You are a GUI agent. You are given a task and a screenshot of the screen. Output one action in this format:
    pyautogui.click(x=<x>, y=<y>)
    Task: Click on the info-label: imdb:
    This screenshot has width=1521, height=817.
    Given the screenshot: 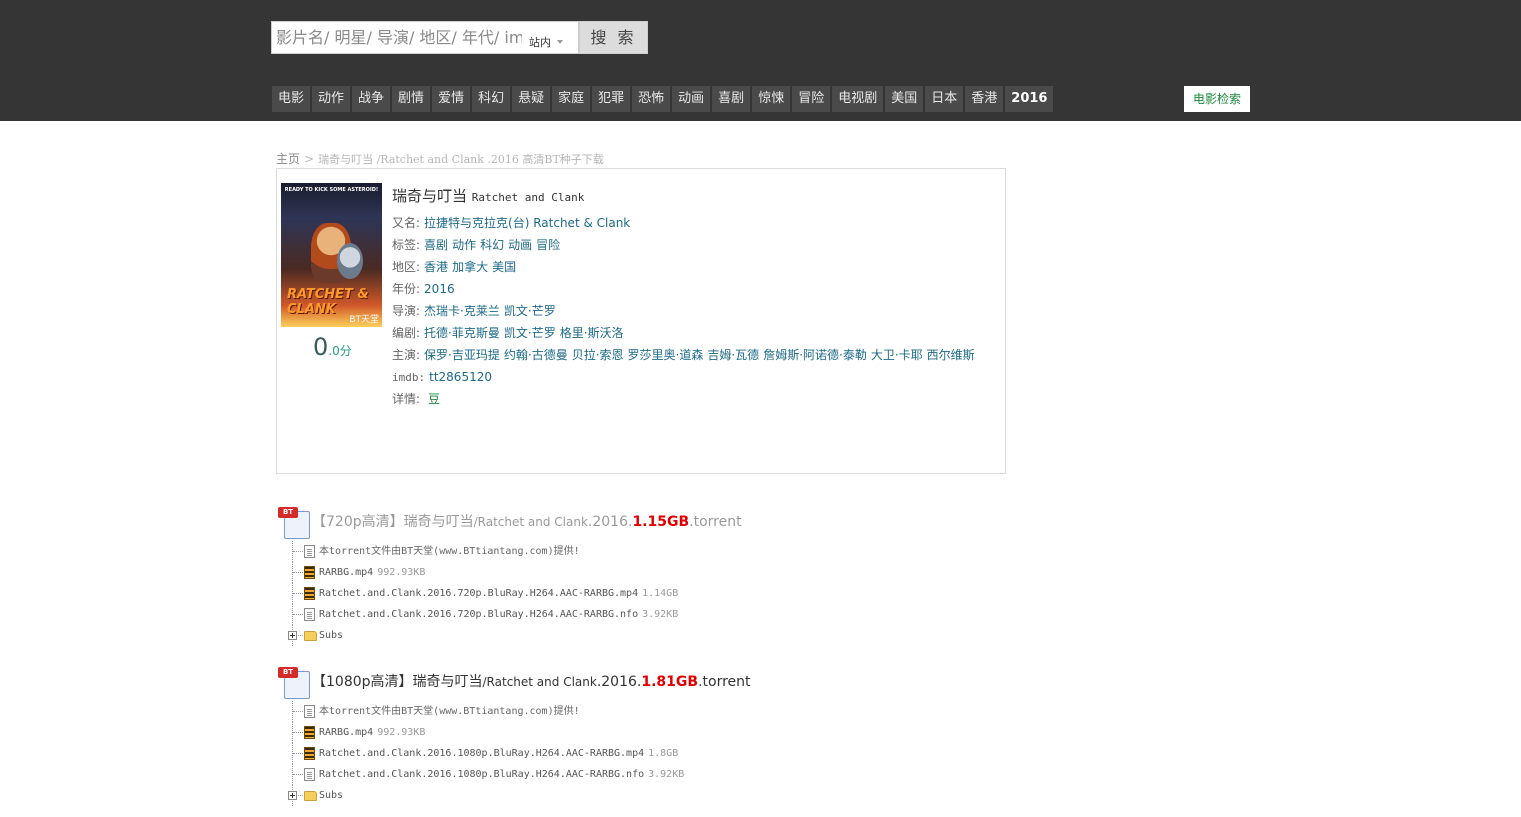 What is the action you would take?
    pyautogui.click(x=409, y=377)
    